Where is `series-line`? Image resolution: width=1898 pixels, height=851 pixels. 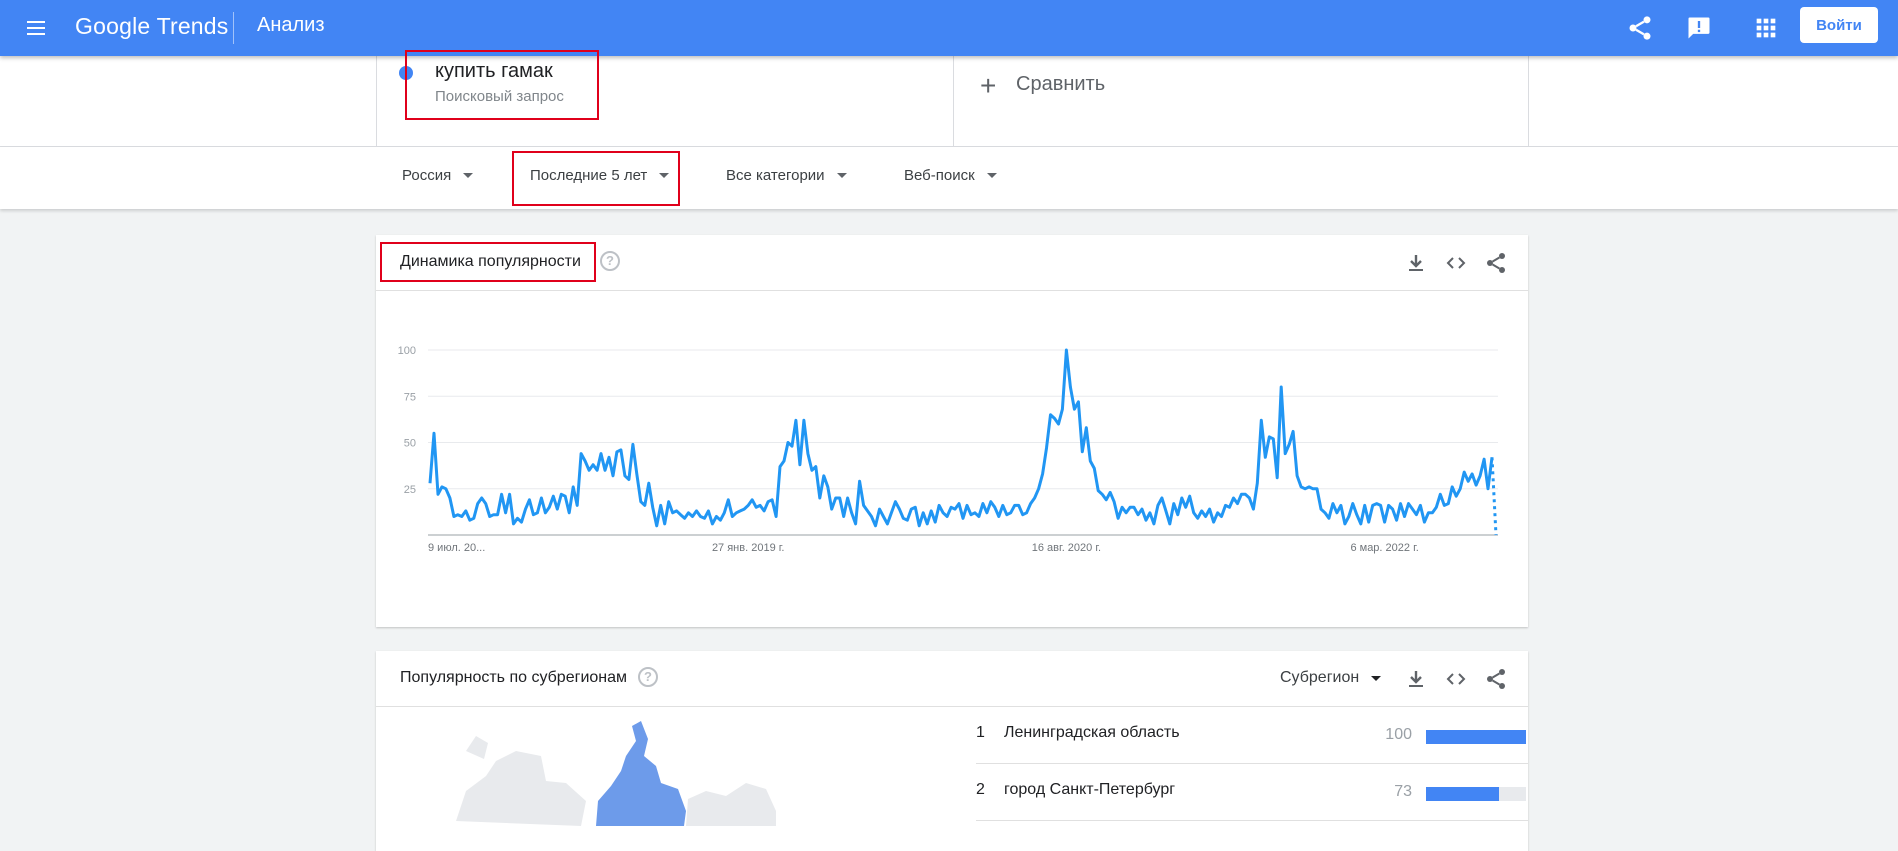
series-line is located at coordinates (961, 438).